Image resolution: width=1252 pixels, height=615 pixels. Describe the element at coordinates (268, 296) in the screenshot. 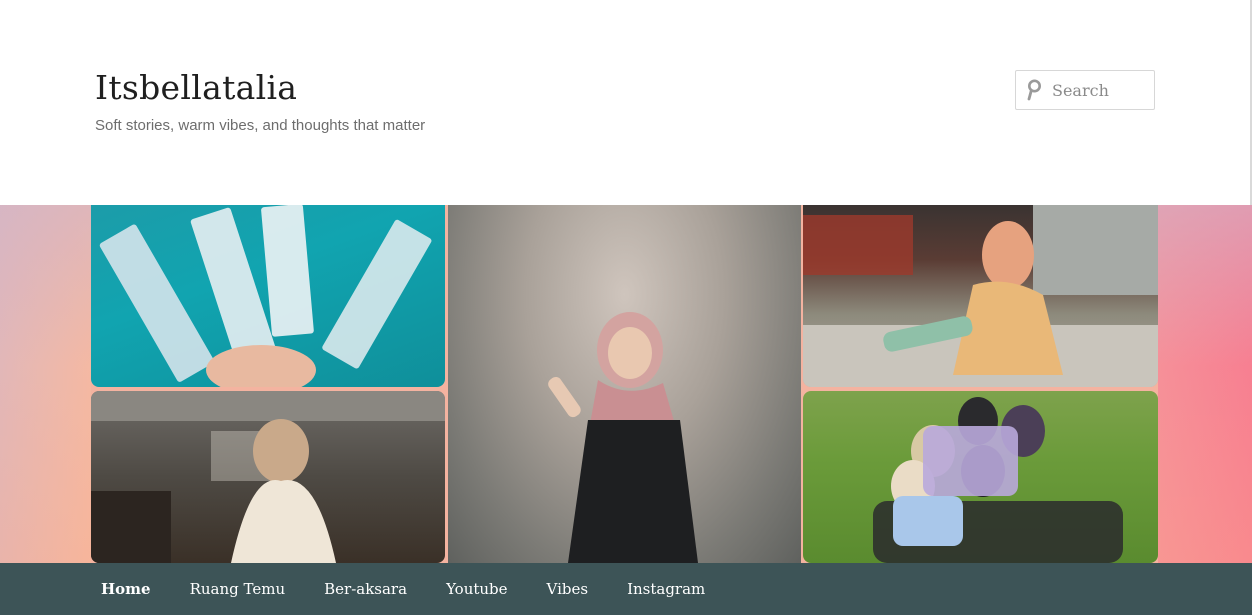

I see `banner-photo-photobooth` at that location.